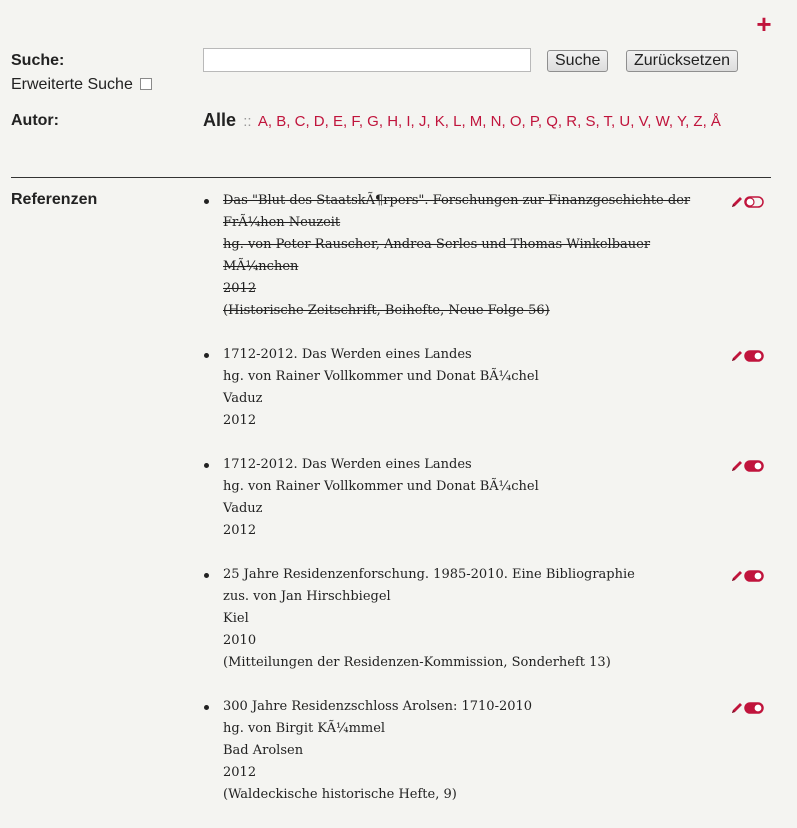 This screenshot has width=797, height=828. I want to click on alpha-letter-link: S, so click(590, 121).